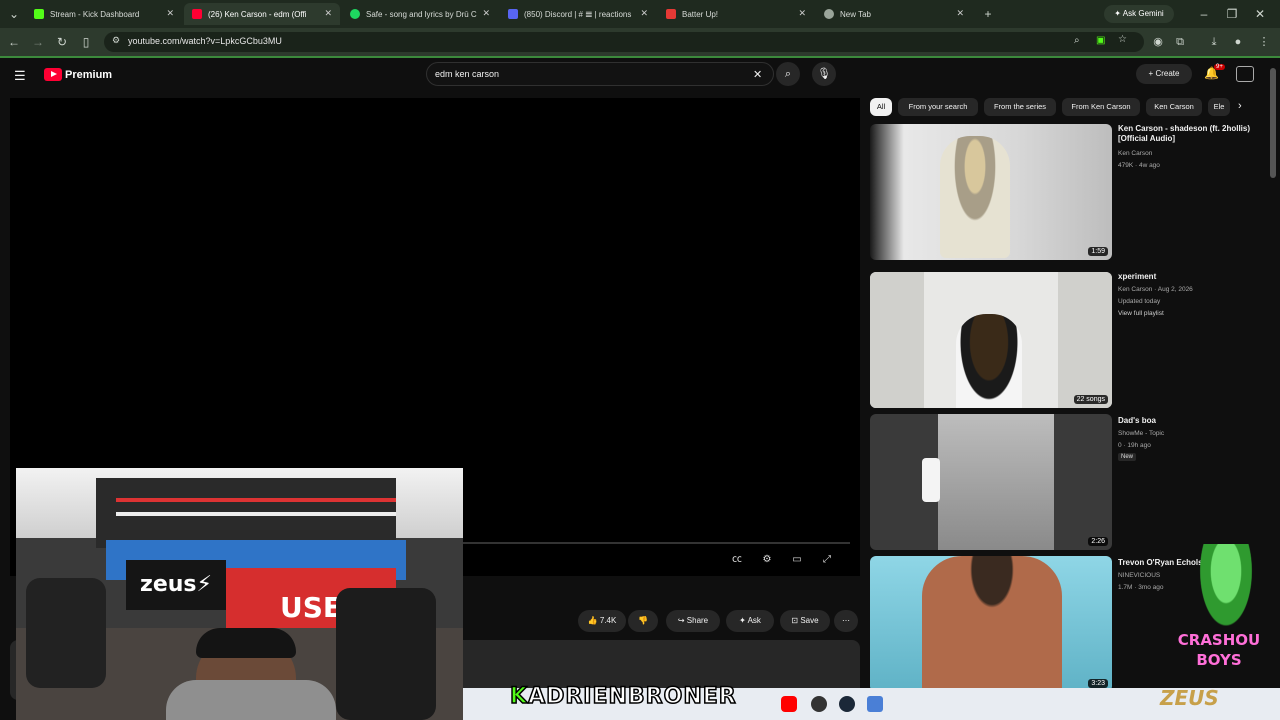 The image size is (1280, 720). I want to click on related-thumbnail-4: 3:23, so click(991, 624).